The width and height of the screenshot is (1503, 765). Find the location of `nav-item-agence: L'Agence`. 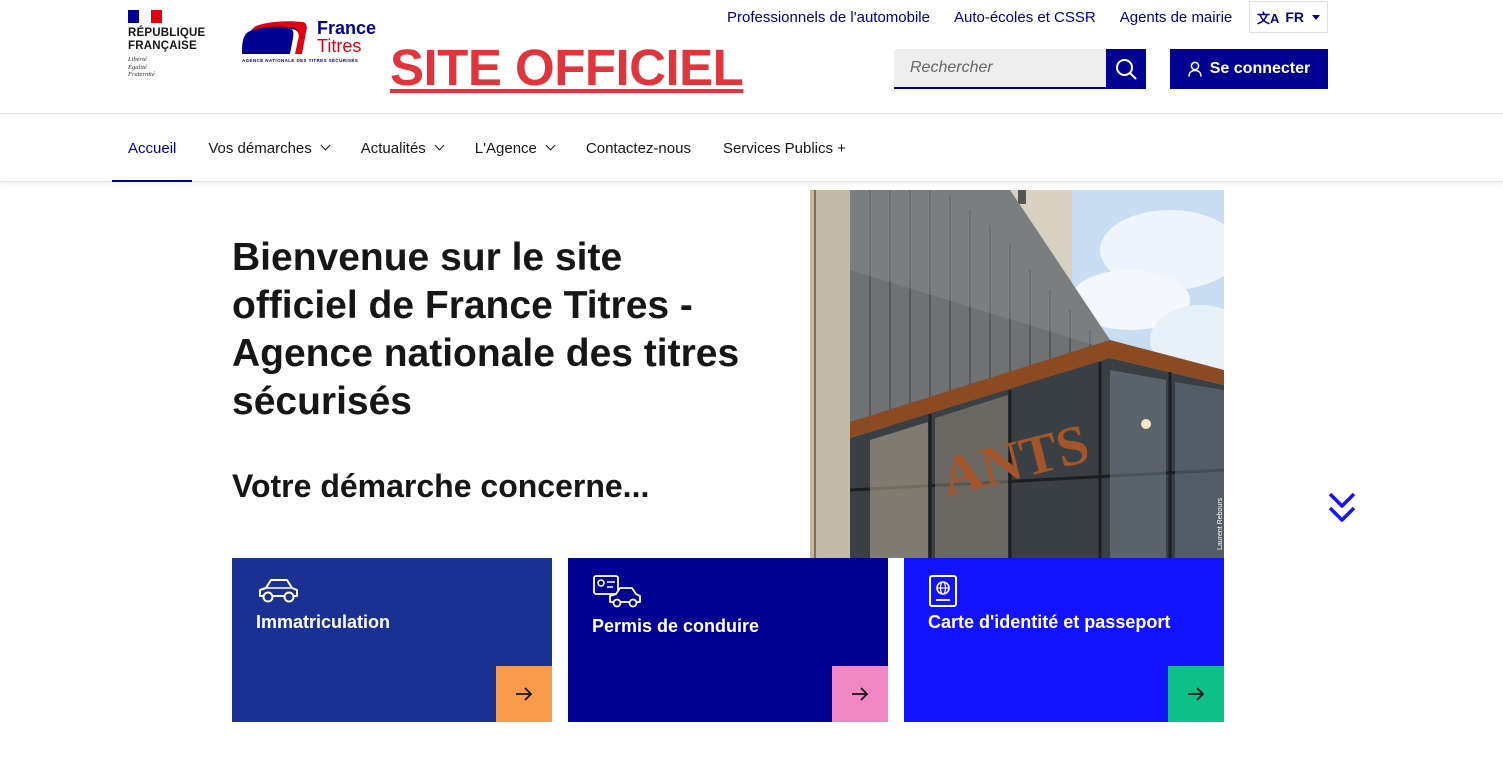

nav-item-agence: L'Agence is located at coordinates (514, 148).